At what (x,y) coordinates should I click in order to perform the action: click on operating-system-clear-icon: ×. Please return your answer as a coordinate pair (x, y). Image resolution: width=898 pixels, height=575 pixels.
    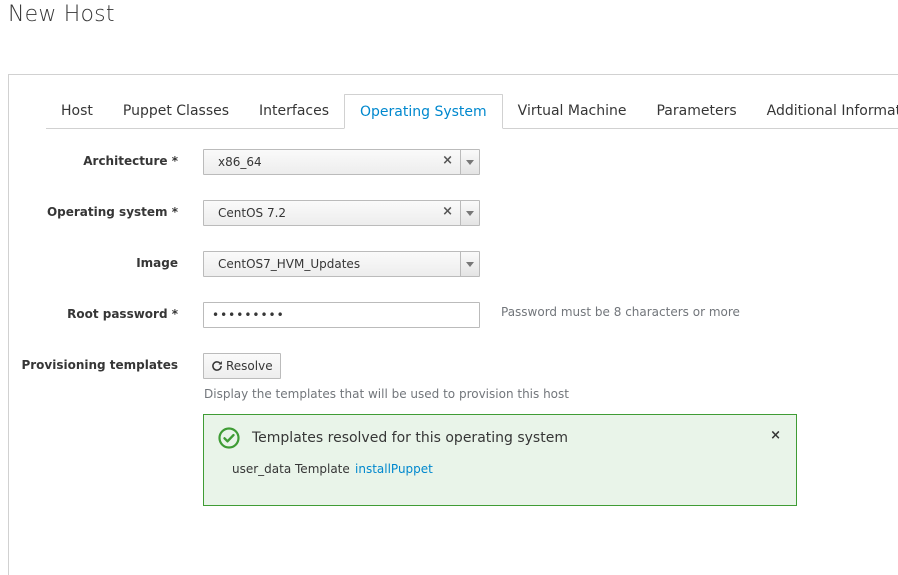
    Looking at the image, I should click on (447, 211).